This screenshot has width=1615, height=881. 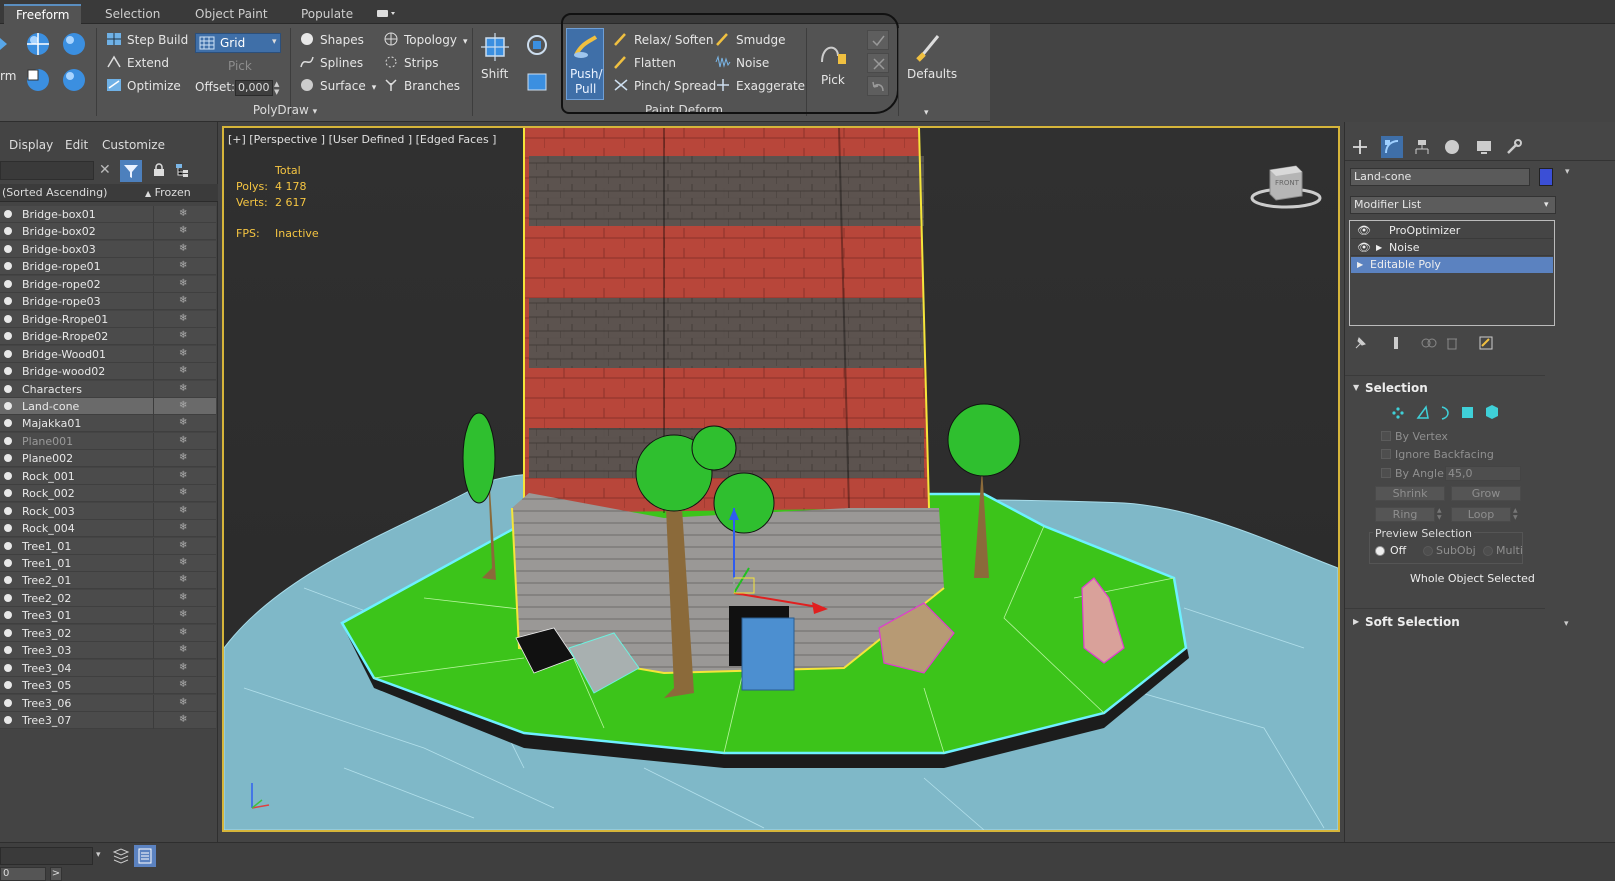 What do you see at coordinates (105, 170) in the screenshot?
I see `clear-search-icon: ✕` at bounding box center [105, 170].